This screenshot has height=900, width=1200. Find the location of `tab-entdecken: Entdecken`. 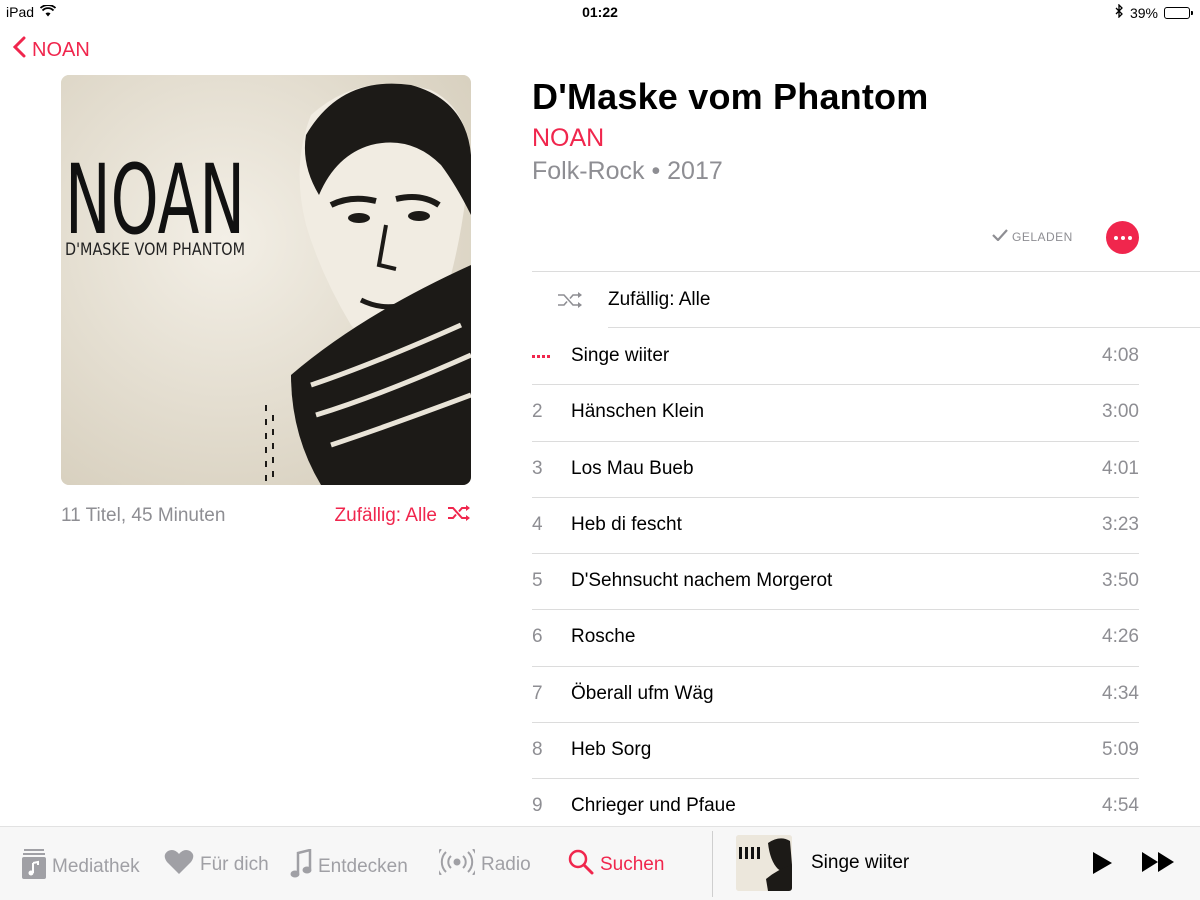

tab-entdecken: Entdecken is located at coordinates (349, 866).